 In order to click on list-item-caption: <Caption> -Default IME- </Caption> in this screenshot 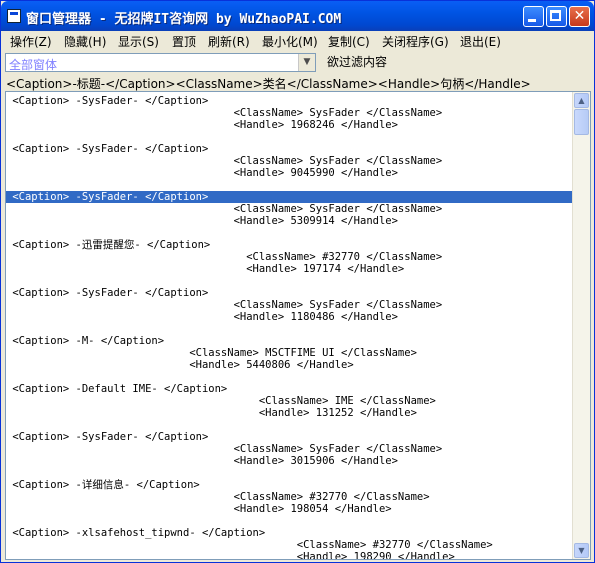, I will do `click(116, 389)`.